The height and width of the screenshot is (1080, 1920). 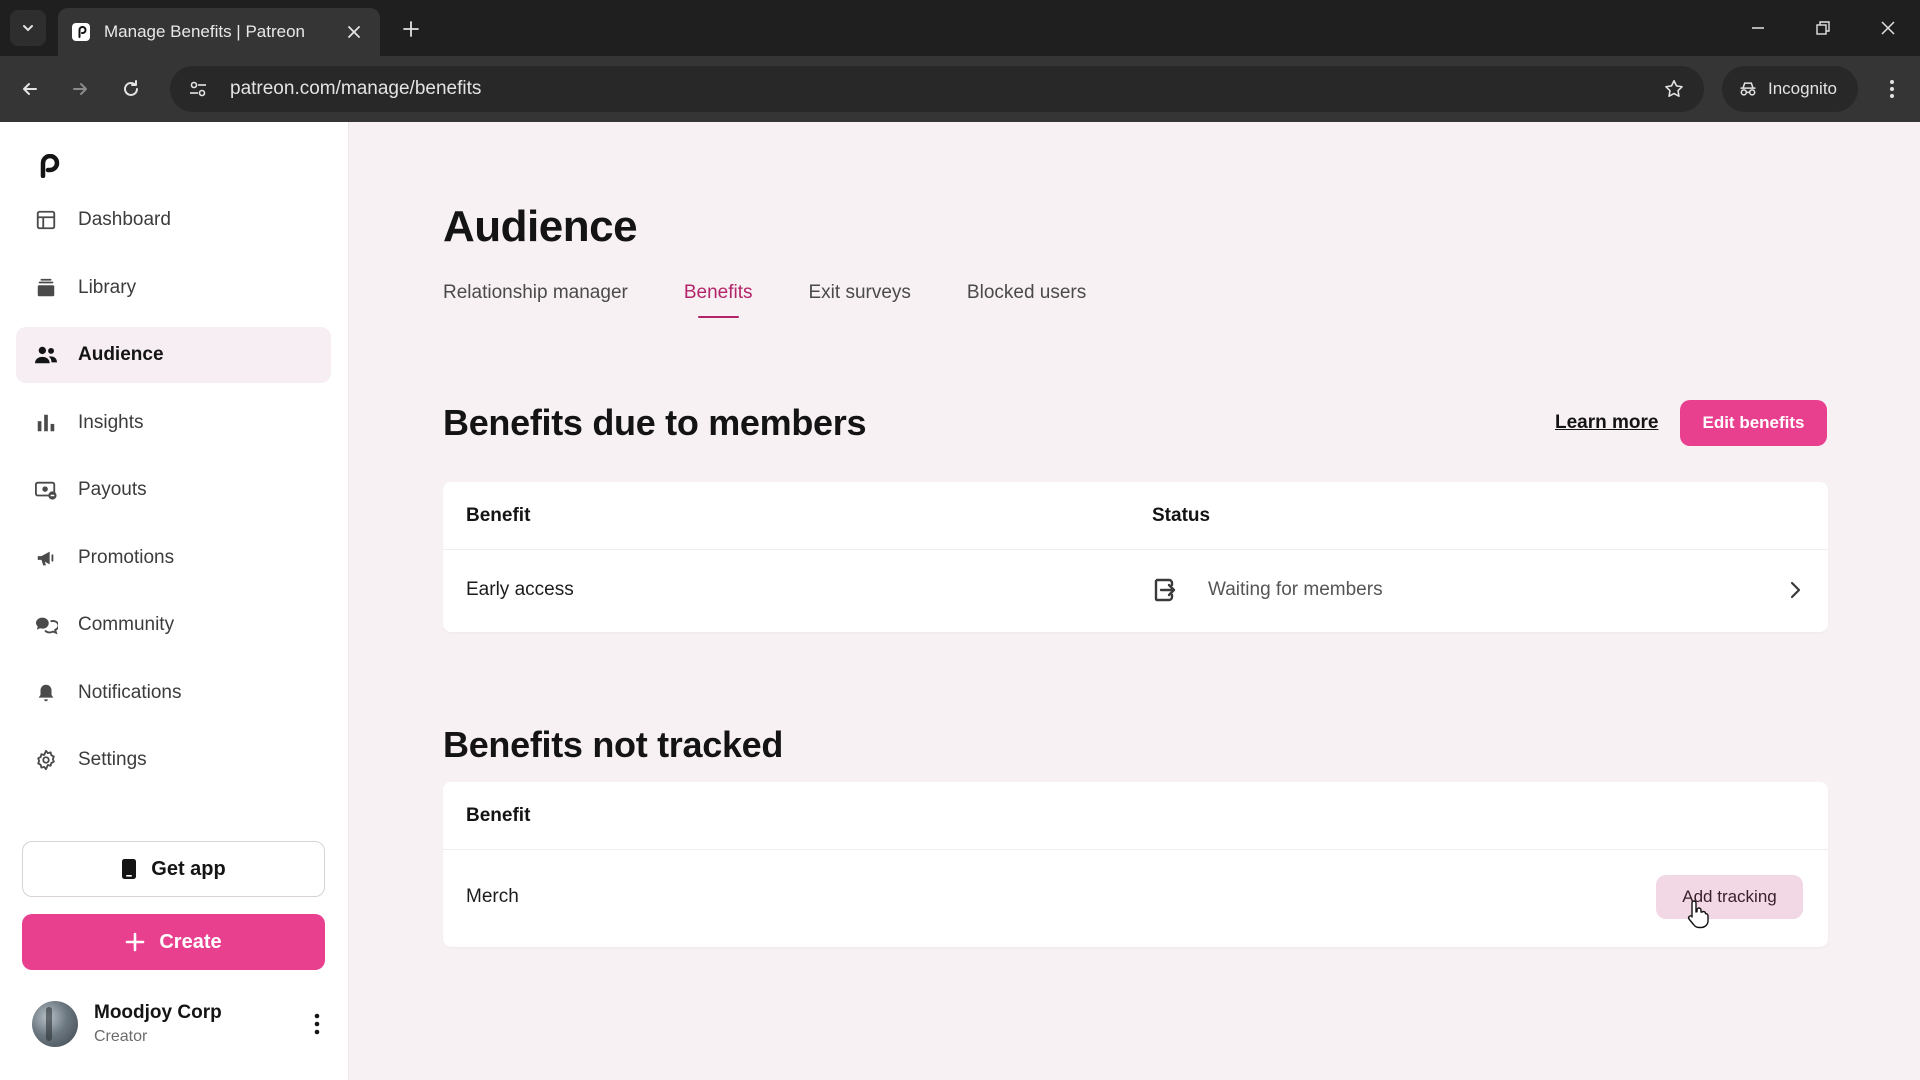 What do you see at coordinates (942, 89) in the screenshot?
I see `url-text: patreon.com/manage/benefits` at bounding box center [942, 89].